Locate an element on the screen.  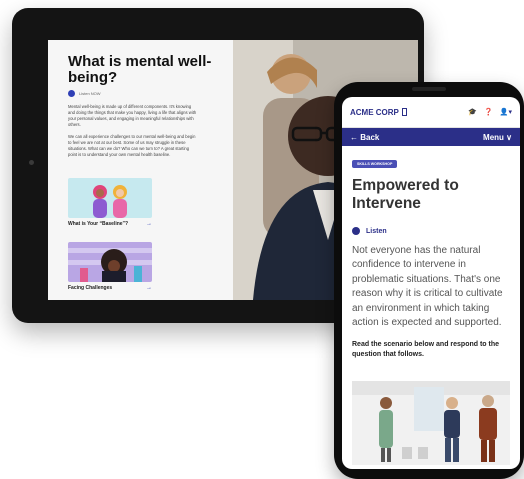
nav-bar: ← Back Menu ∨ is located at coordinates (431, 137).